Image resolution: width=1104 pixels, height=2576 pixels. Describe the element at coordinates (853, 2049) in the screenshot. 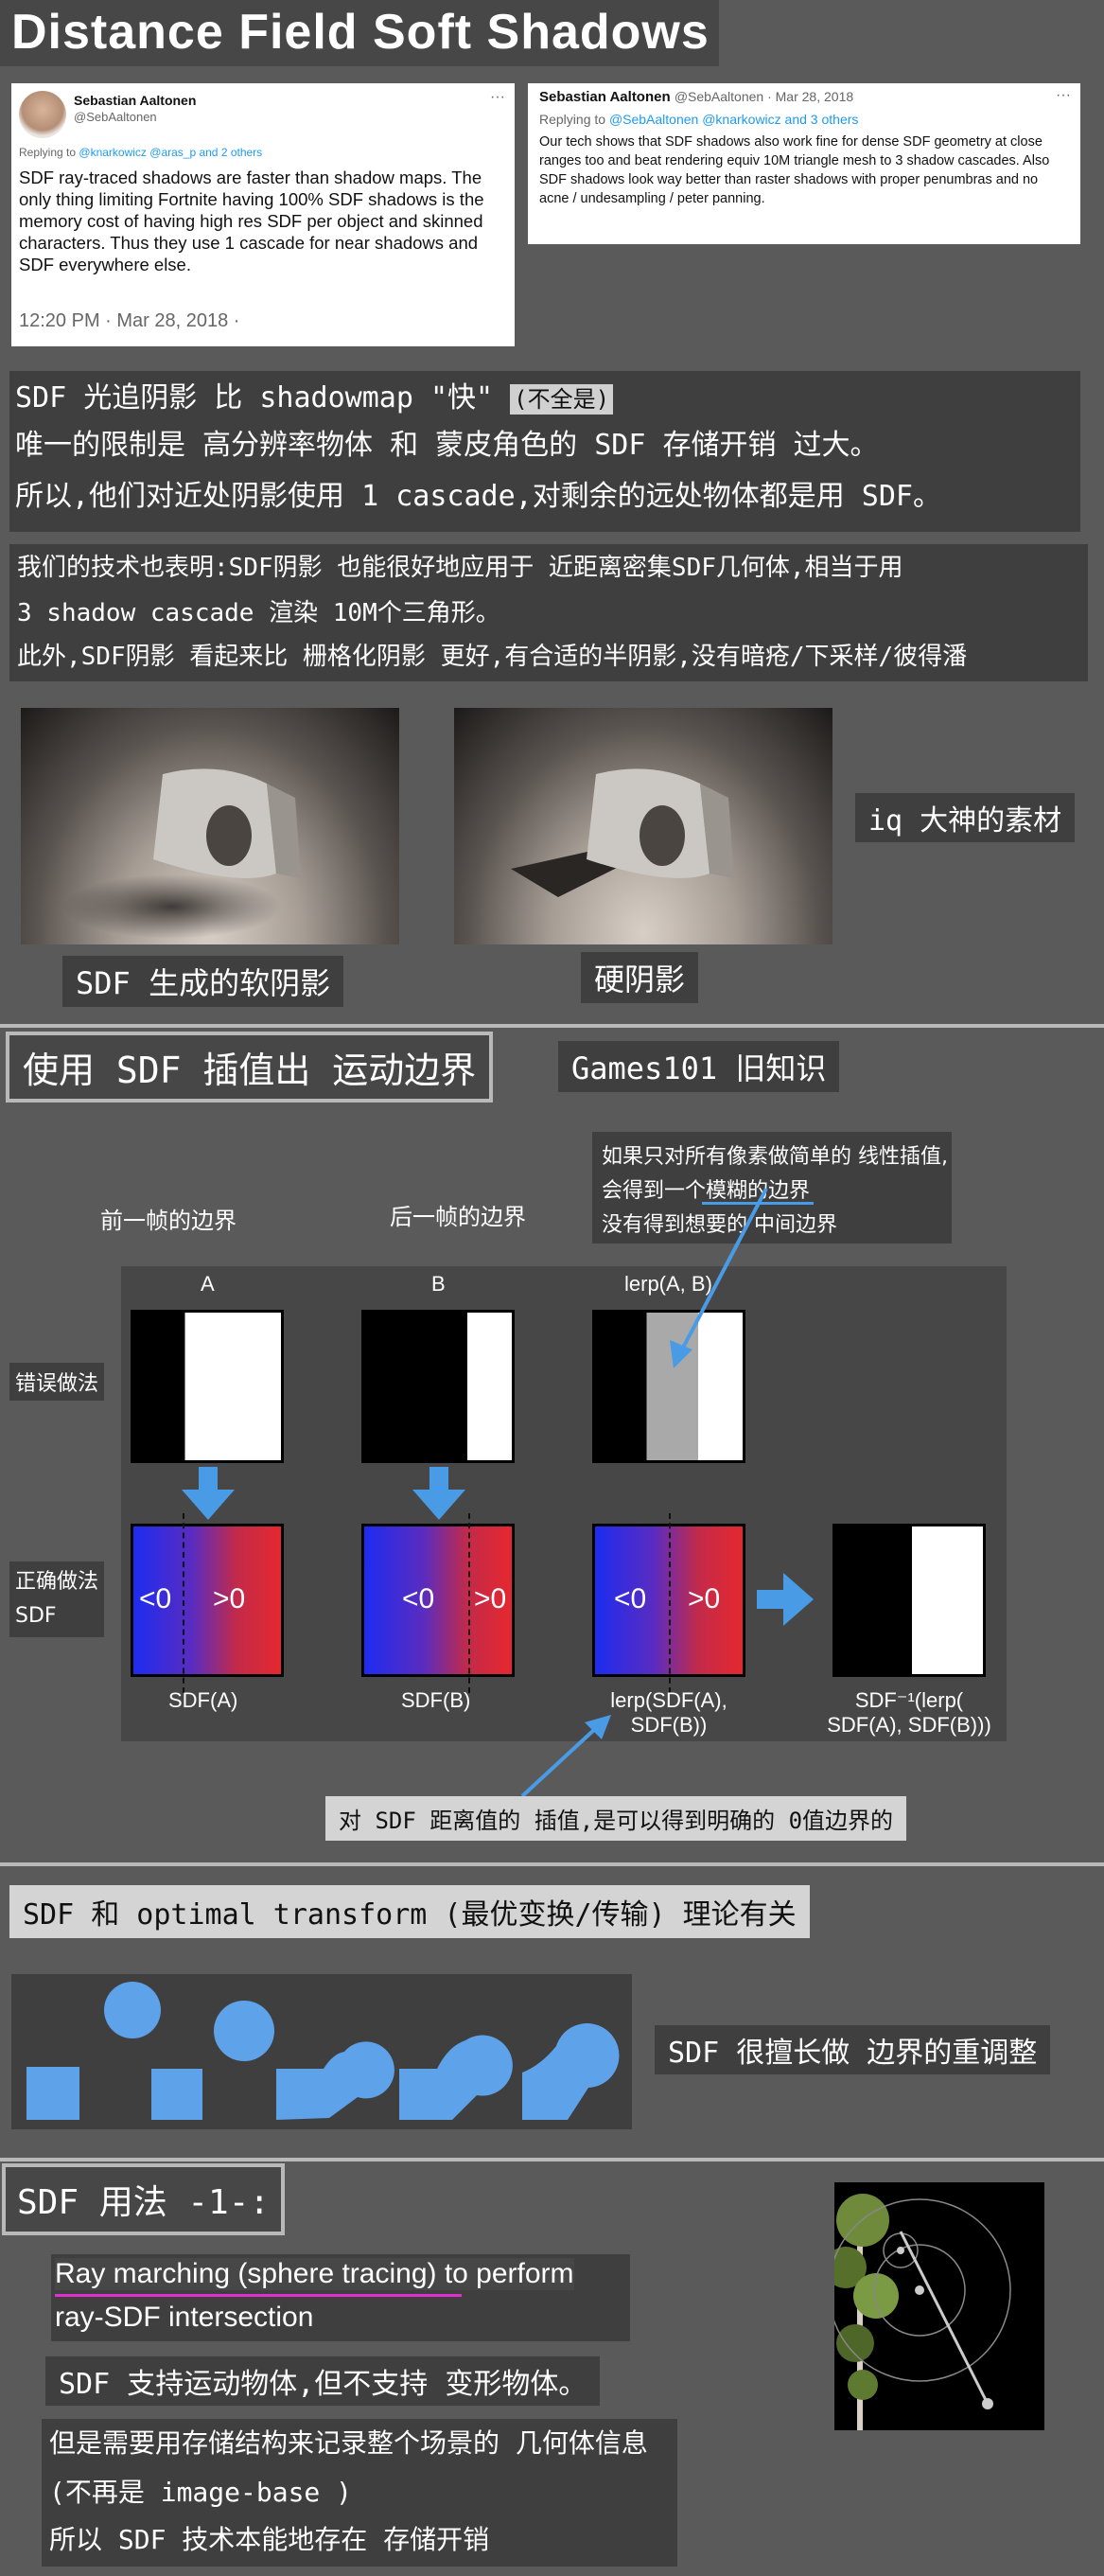

I see `ot-side-note: SDF 很擅长做 边界的重调整` at that location.